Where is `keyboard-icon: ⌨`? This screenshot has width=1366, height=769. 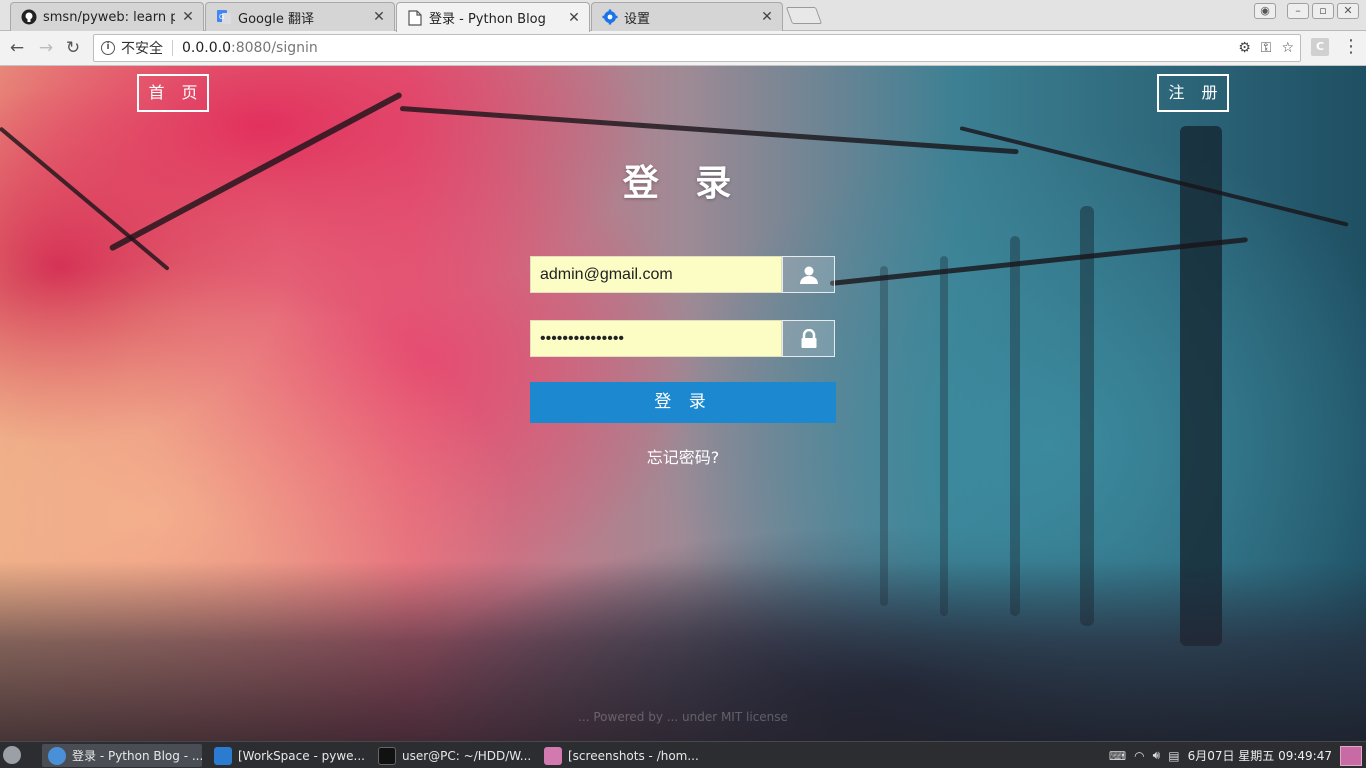
keyboard-icon: ⌨ is located at coordinates (1117, 756).